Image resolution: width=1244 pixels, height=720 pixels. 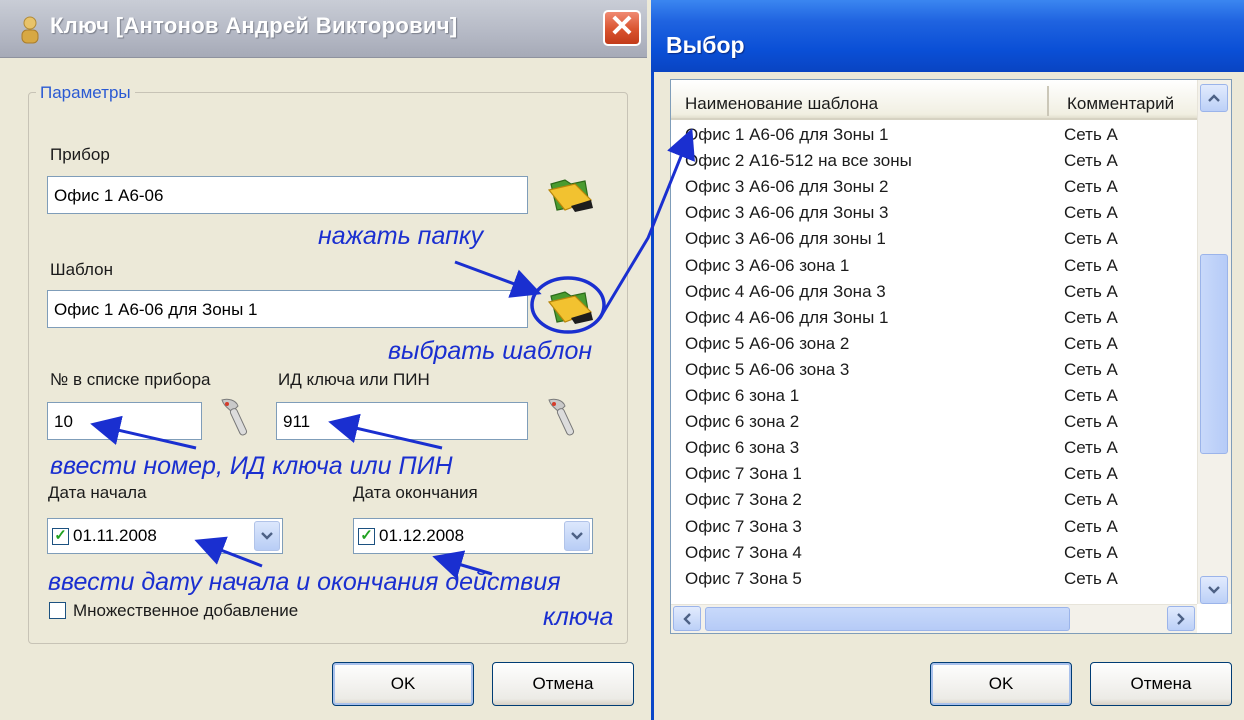 What do you see at coordinates (568, 305) in the screenshot?
I see `folder-highlight-circle` at bounding box center [568, 305].